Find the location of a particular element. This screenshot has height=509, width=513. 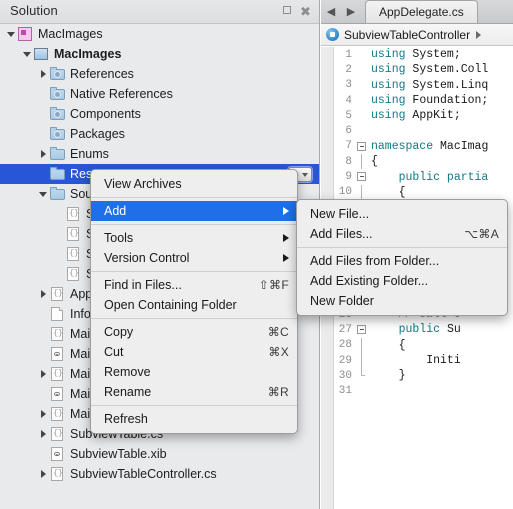

menu-item-refresh: Refresh is located at coordinates (194, 419).